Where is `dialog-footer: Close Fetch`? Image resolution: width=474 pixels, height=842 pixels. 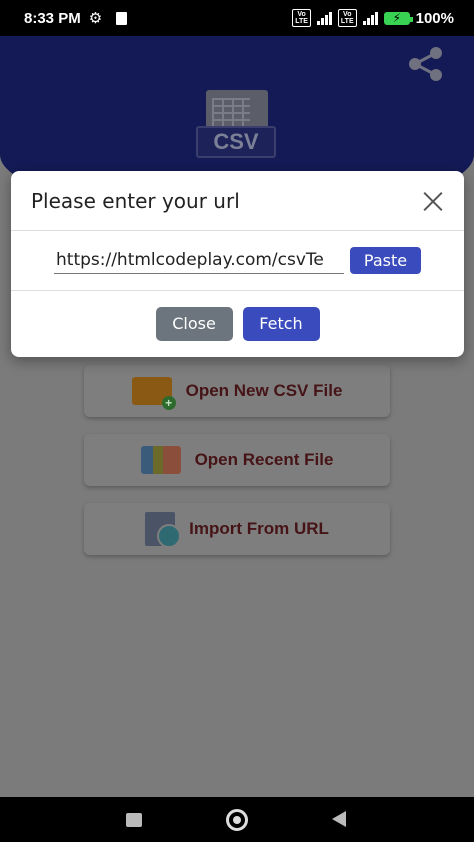
dialog-footer: Close Fetch is located at coordinates (237, 323).